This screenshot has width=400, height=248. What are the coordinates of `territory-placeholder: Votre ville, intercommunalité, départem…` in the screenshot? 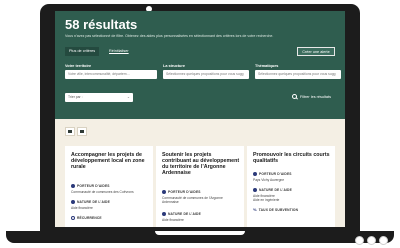 It's located at (99, 74).